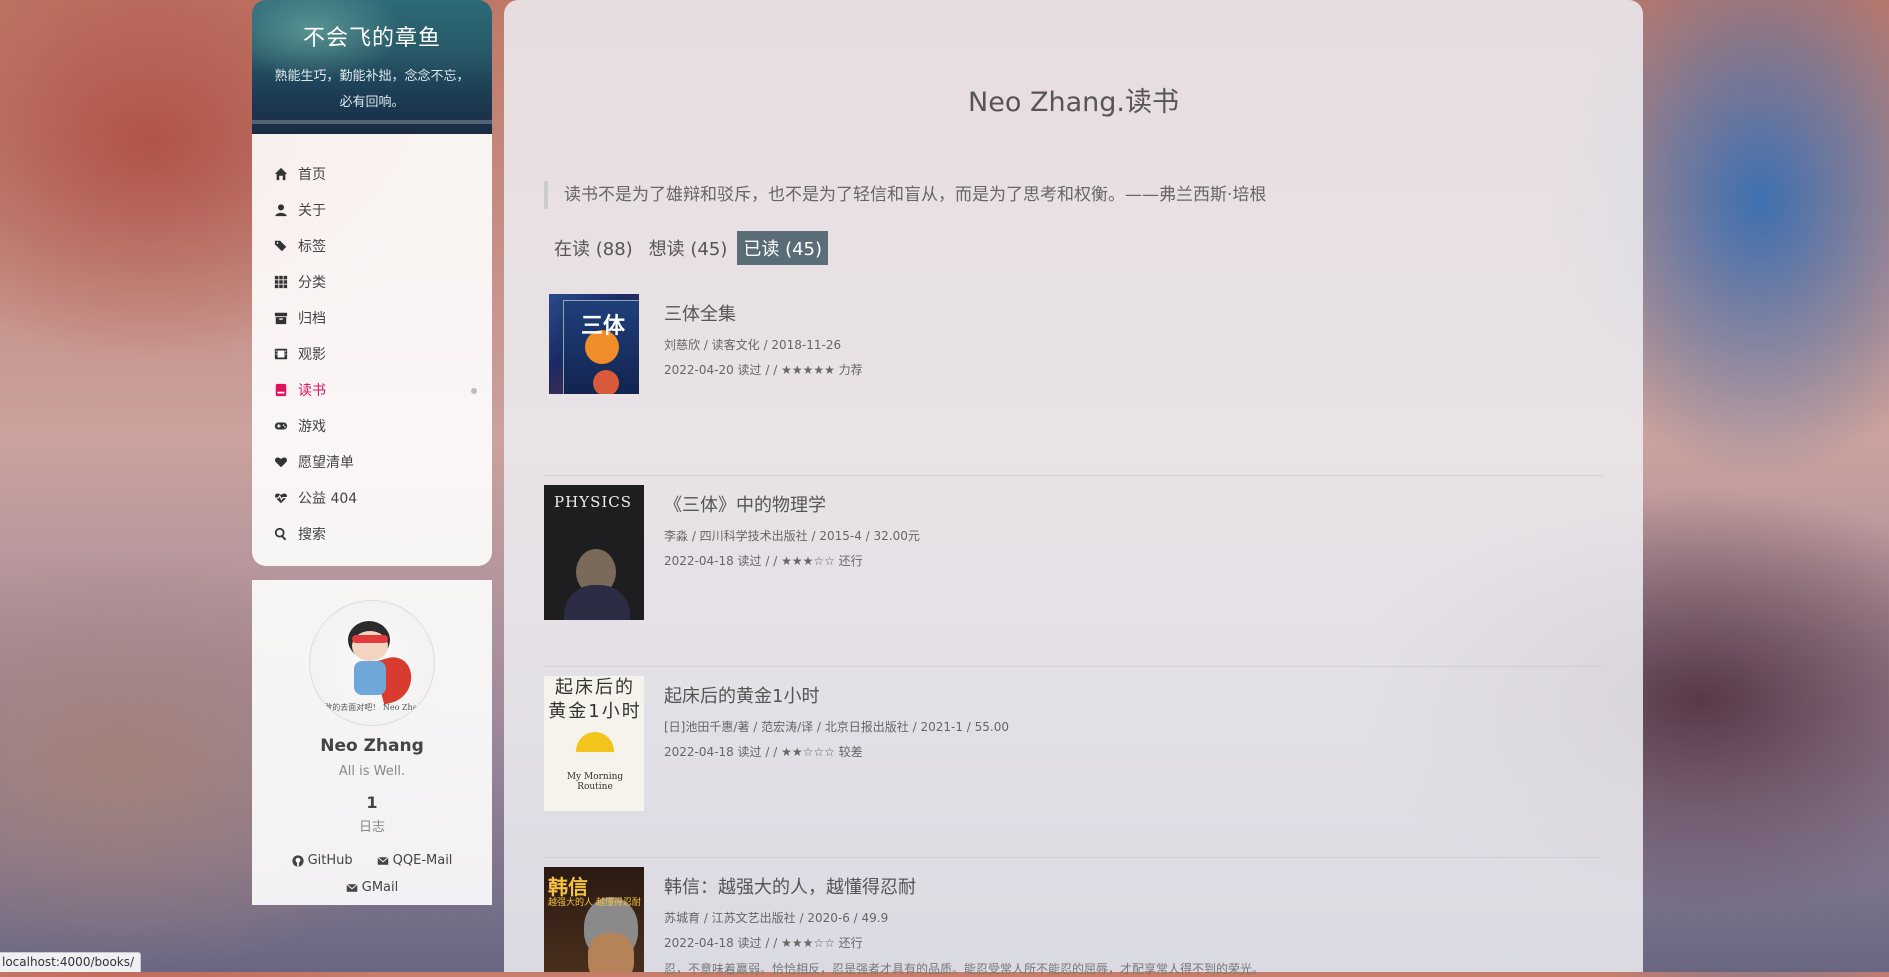  What do you see at coordinates (568, 887) in the screenshot?
I see `cover-title: 韩信` at bounding box center [568, 887].